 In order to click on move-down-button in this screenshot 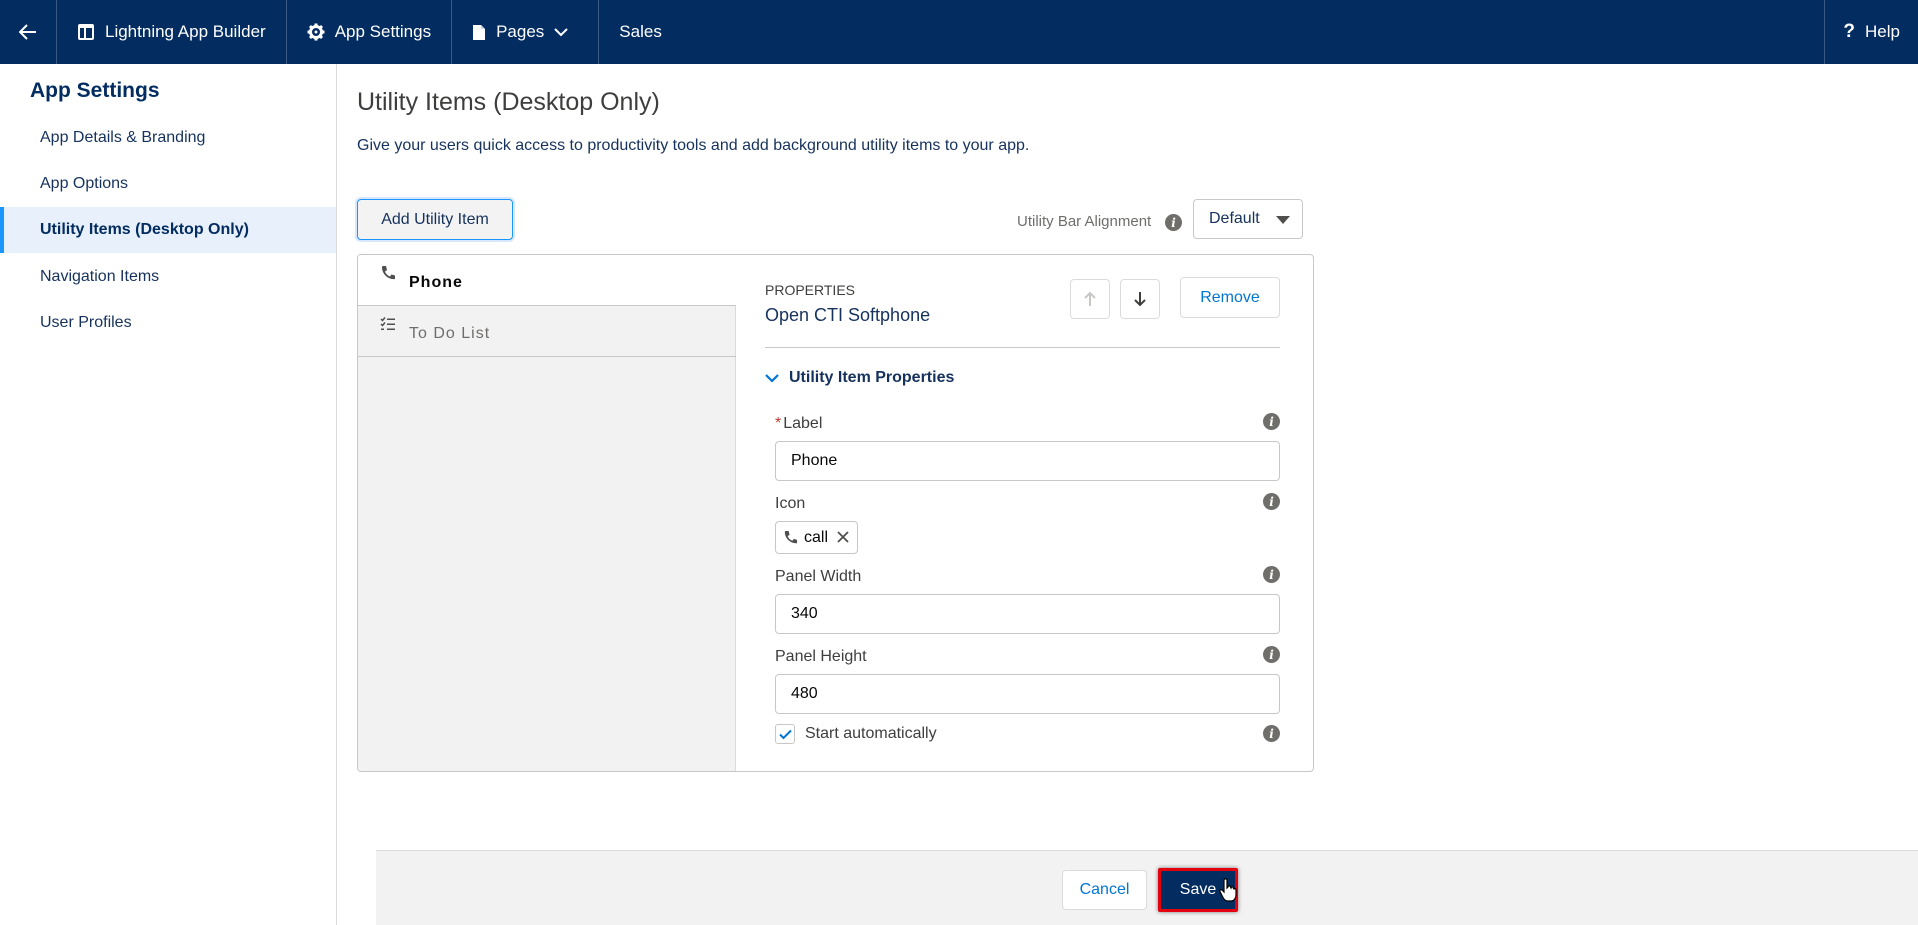, I will do `click(1140, 299)`.